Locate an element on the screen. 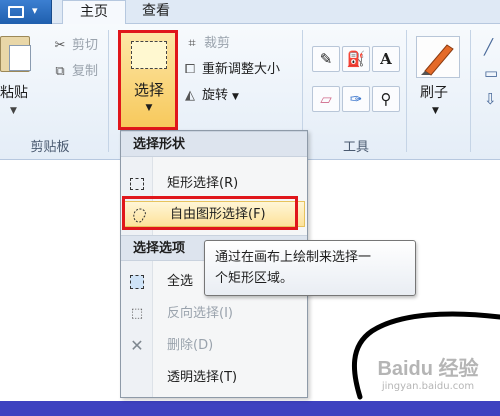 This screenshot has width=500, height=416. copy-label: 复制 is located at coordinates (85, 71).